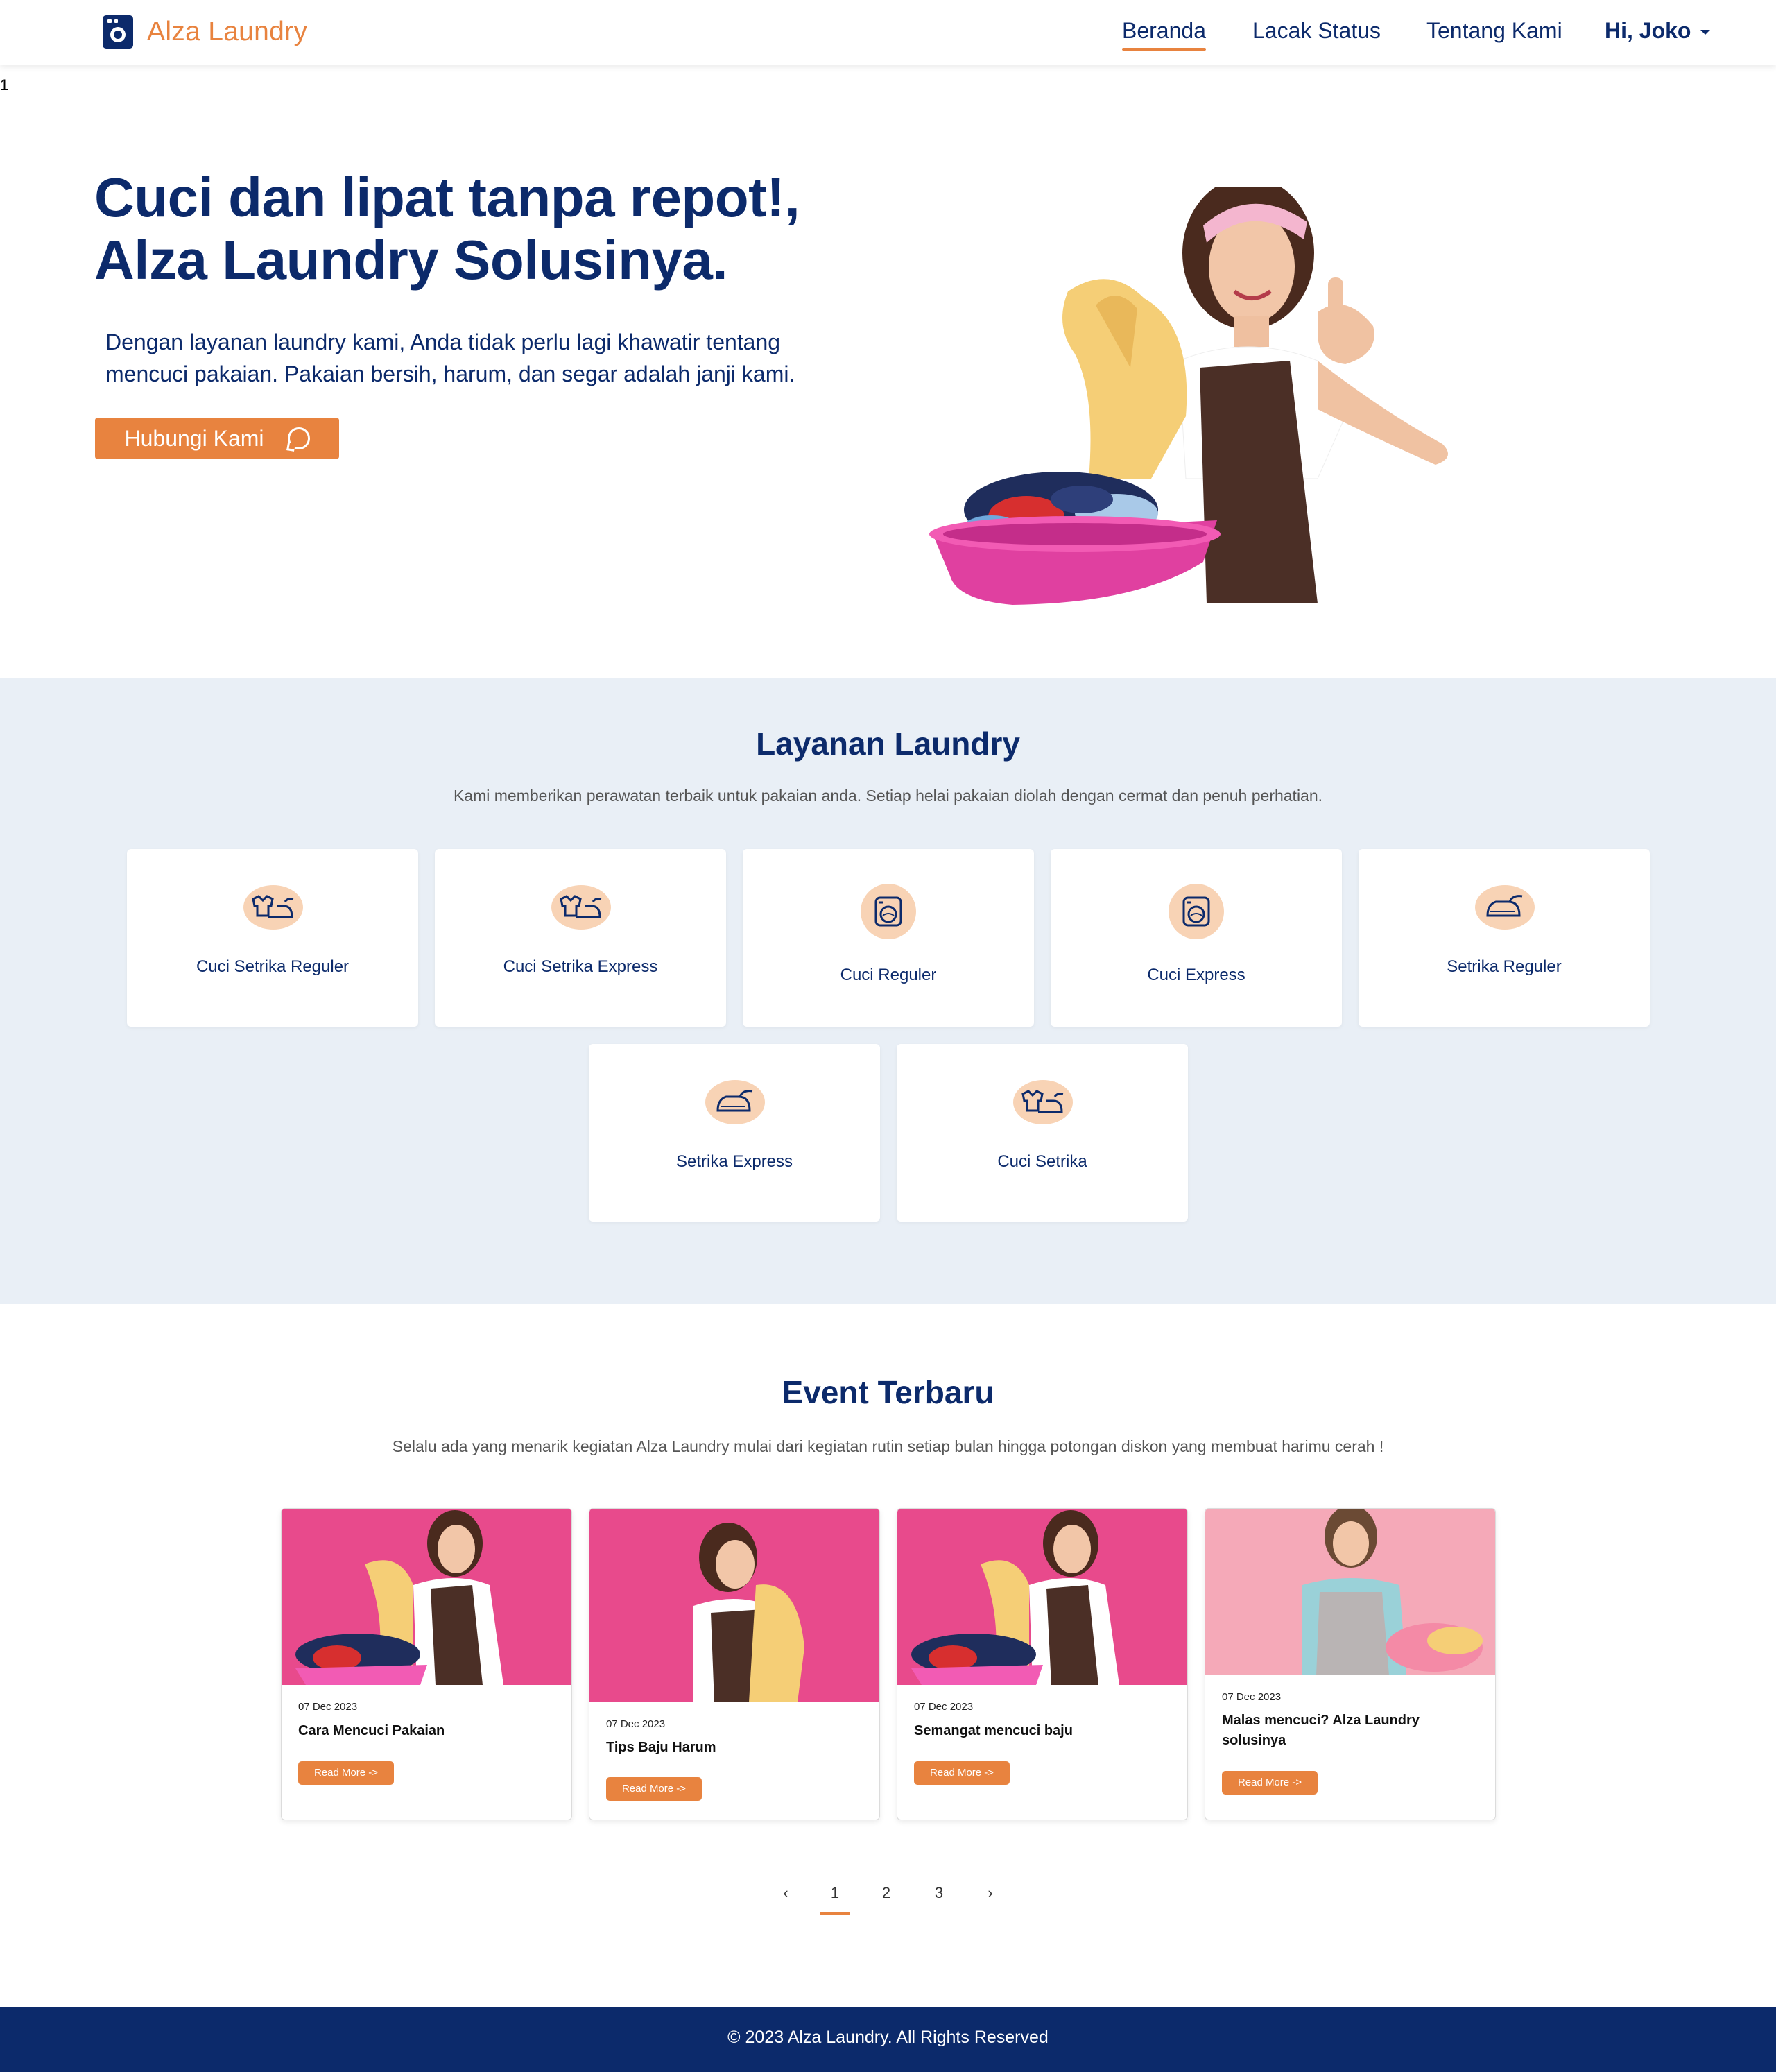  Describe the element at coordinates (1504, 938) in the screenshot. I see `service-card-setrika-reguler: Setrika Reguler` at that location.